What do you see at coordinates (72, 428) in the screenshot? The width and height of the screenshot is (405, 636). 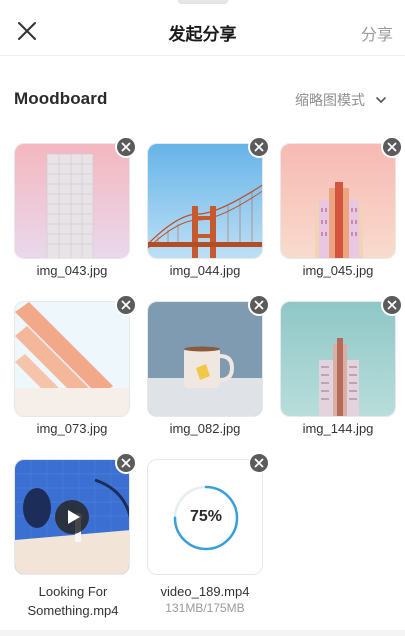 I see `file-name: img_073.jpg` at bounding box center [72, 428].